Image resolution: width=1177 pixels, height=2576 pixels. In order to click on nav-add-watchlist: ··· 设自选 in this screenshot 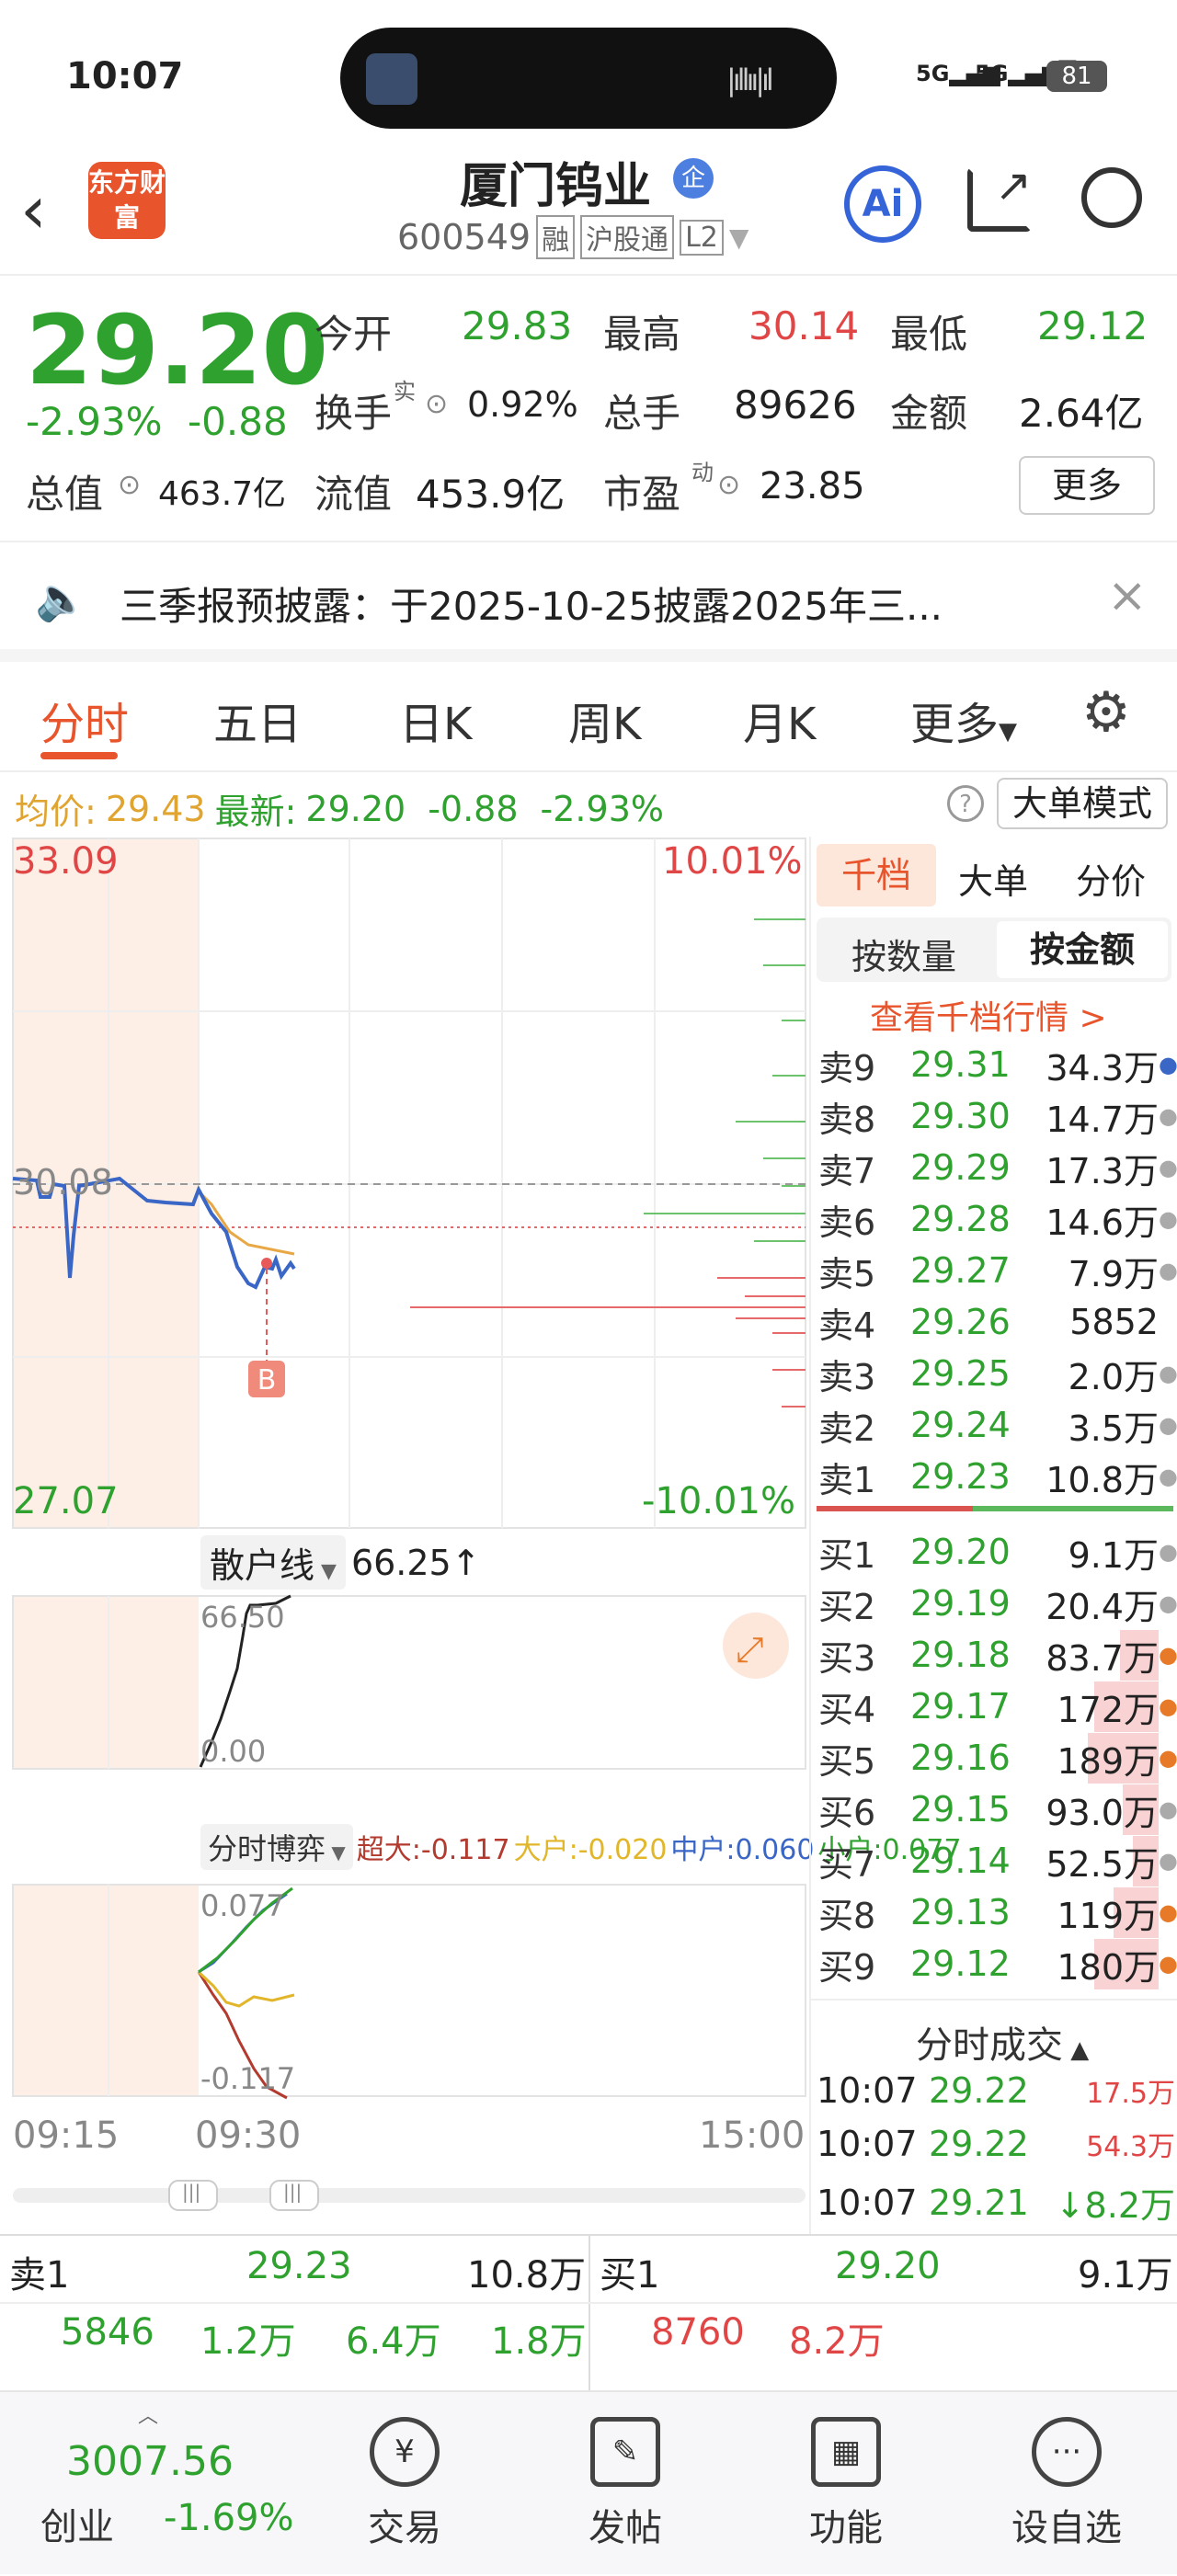, I will do `click(1066, 2484)`.